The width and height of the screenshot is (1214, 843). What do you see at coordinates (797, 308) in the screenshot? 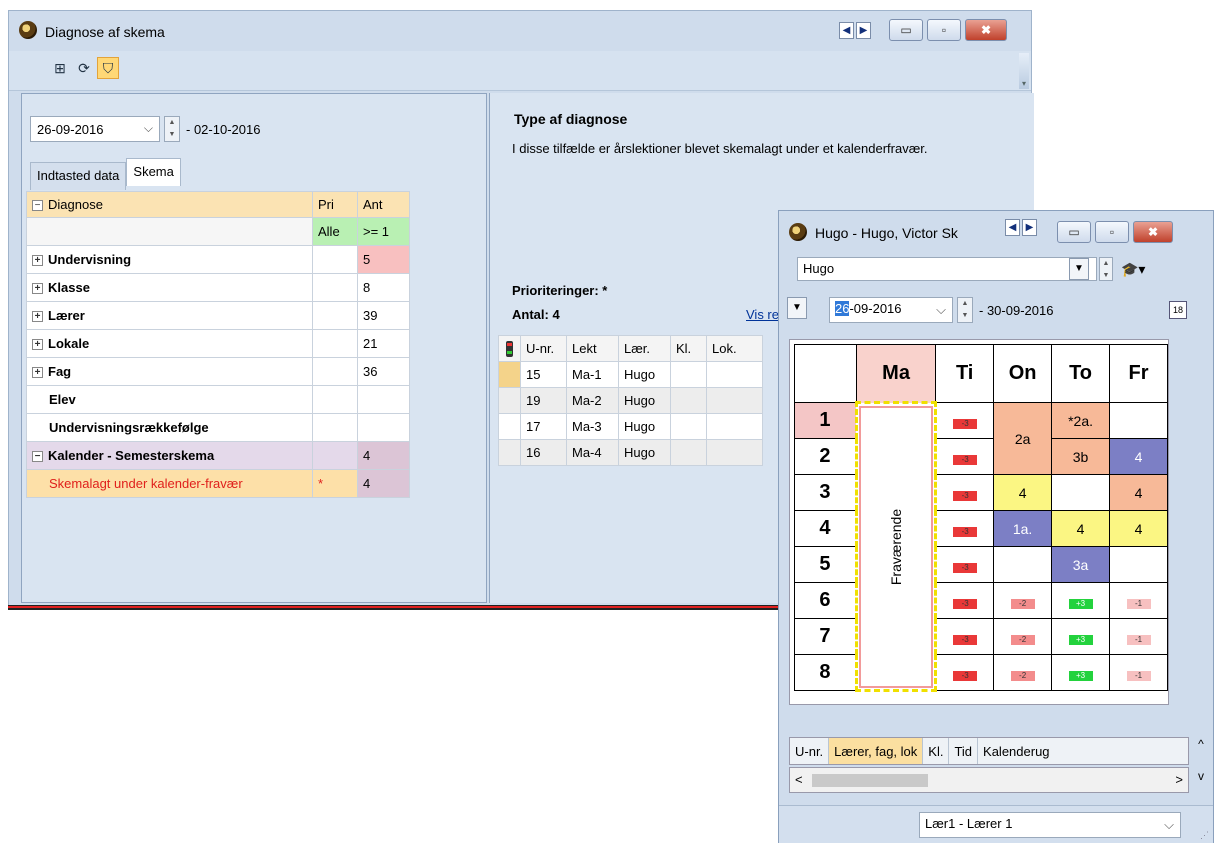
I see `dropdown-toggle-icon: ▼` at bounding box center [797, 308].